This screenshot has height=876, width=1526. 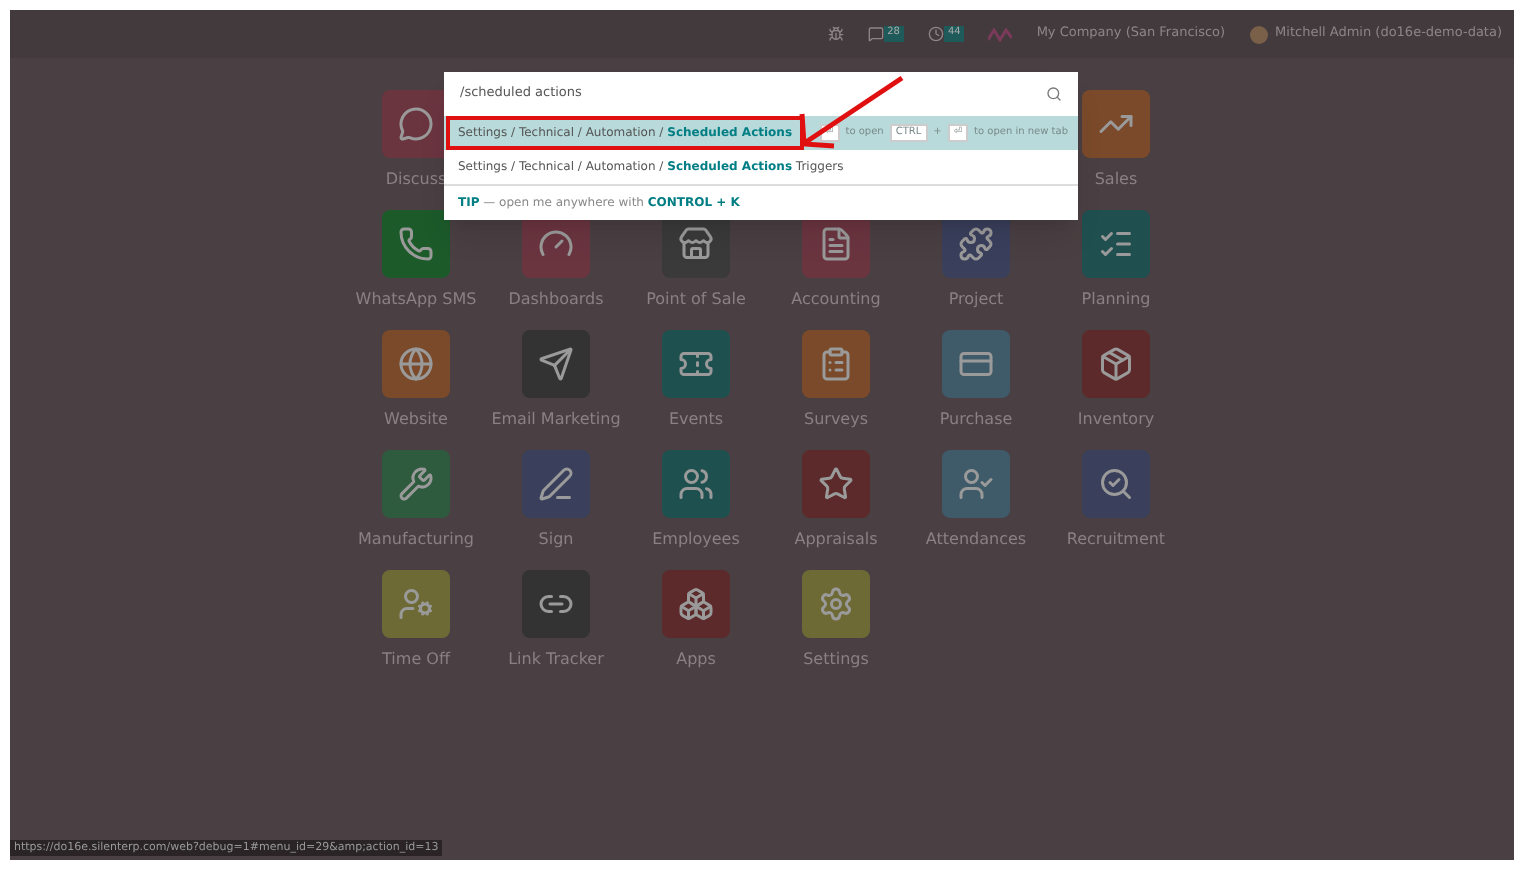 I want to click on ticket-icon, so click(x=696, y=364).